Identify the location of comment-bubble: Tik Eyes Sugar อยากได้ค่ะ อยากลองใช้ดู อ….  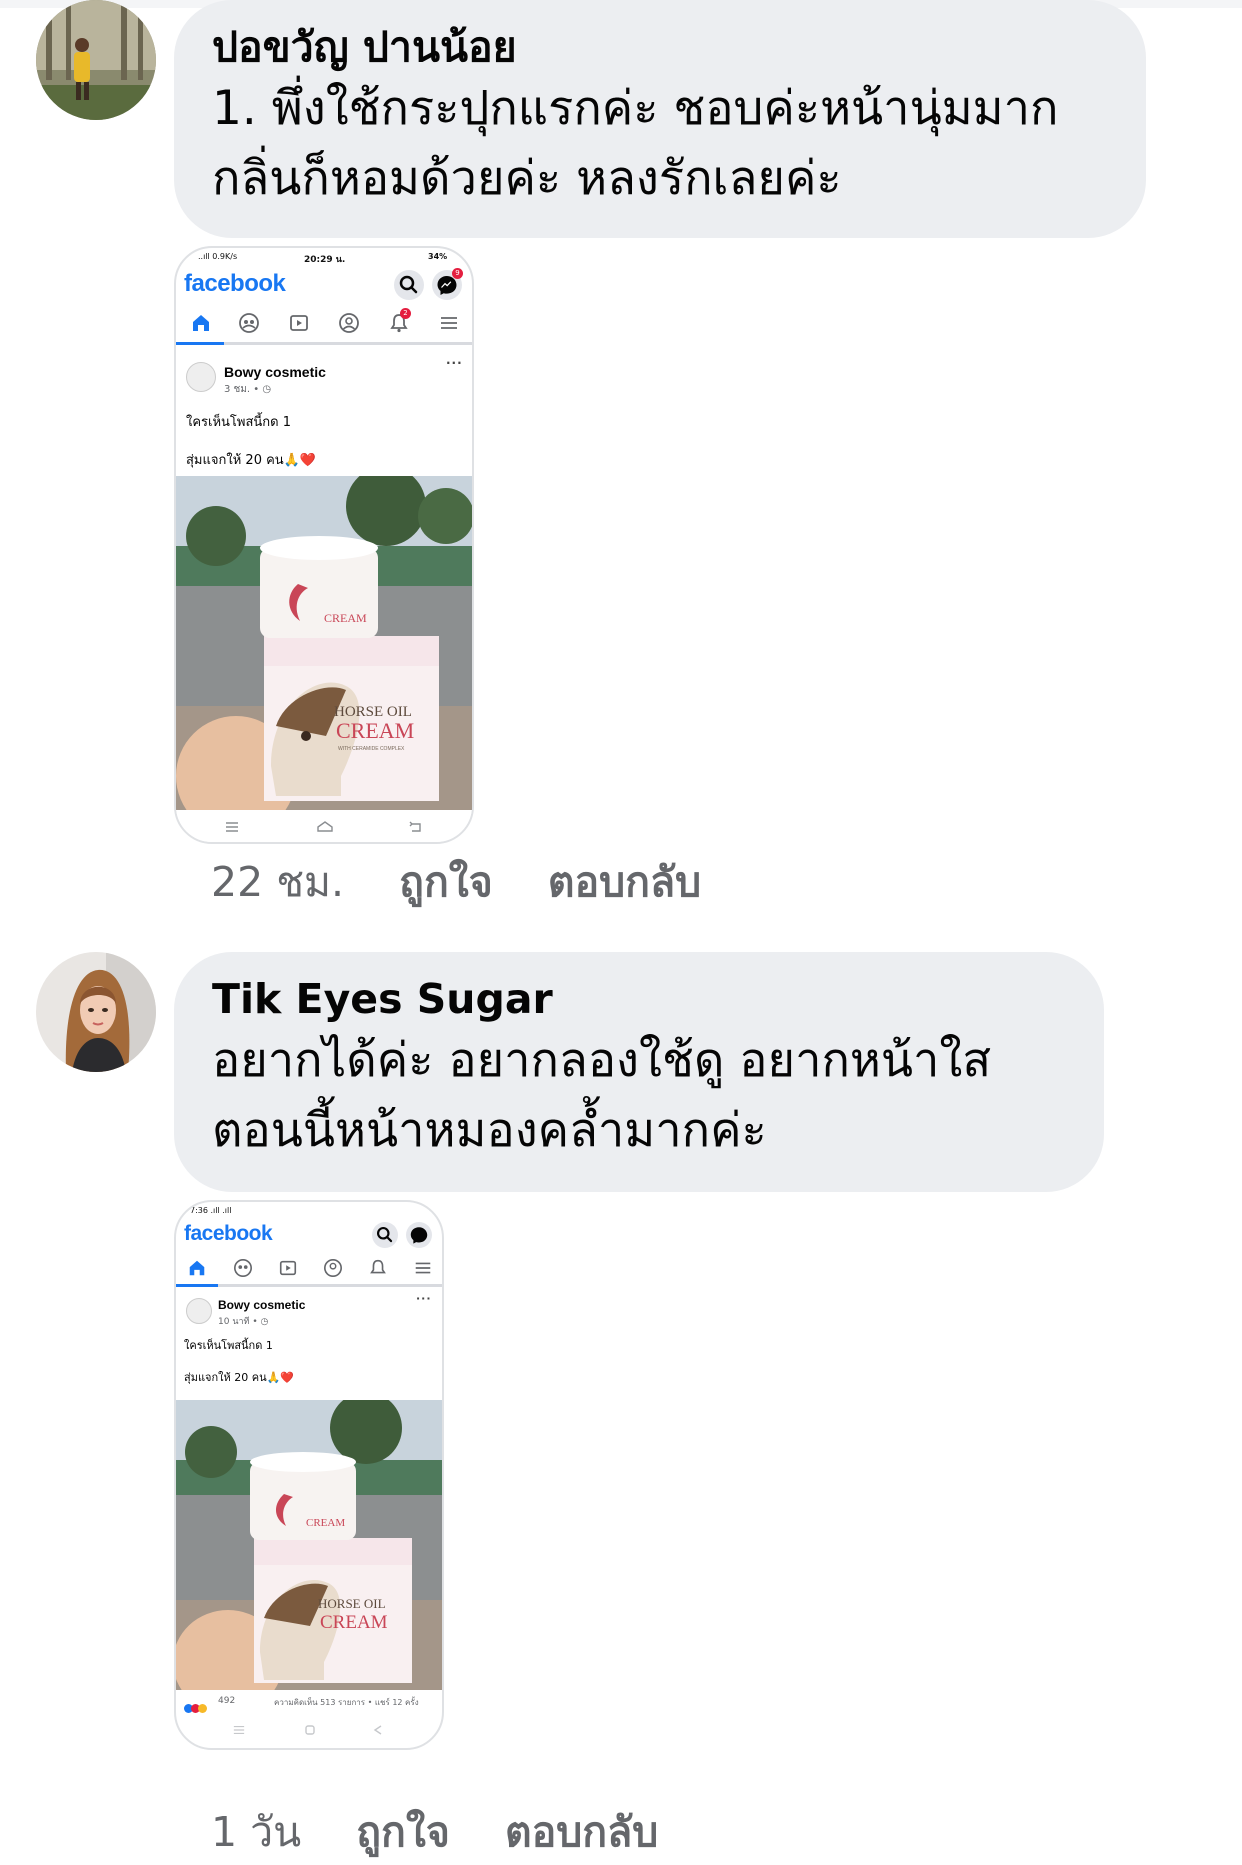
(639, 1072).